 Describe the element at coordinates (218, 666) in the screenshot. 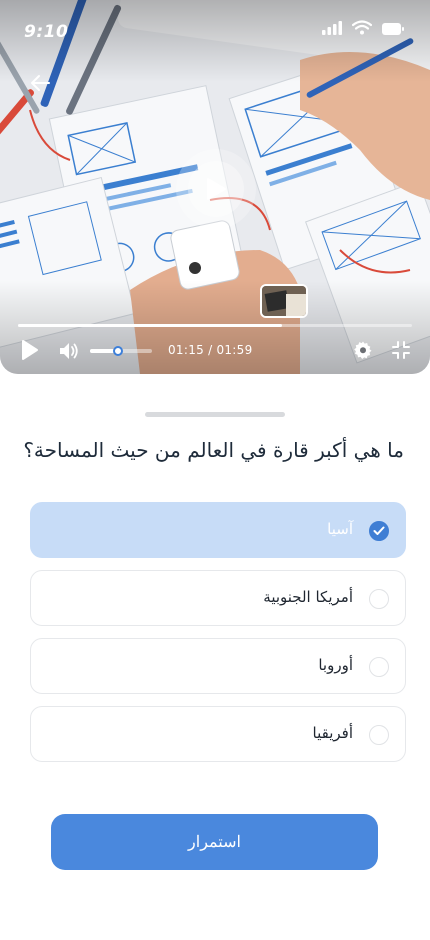

I see `answer-option: أوروبا` at that location.